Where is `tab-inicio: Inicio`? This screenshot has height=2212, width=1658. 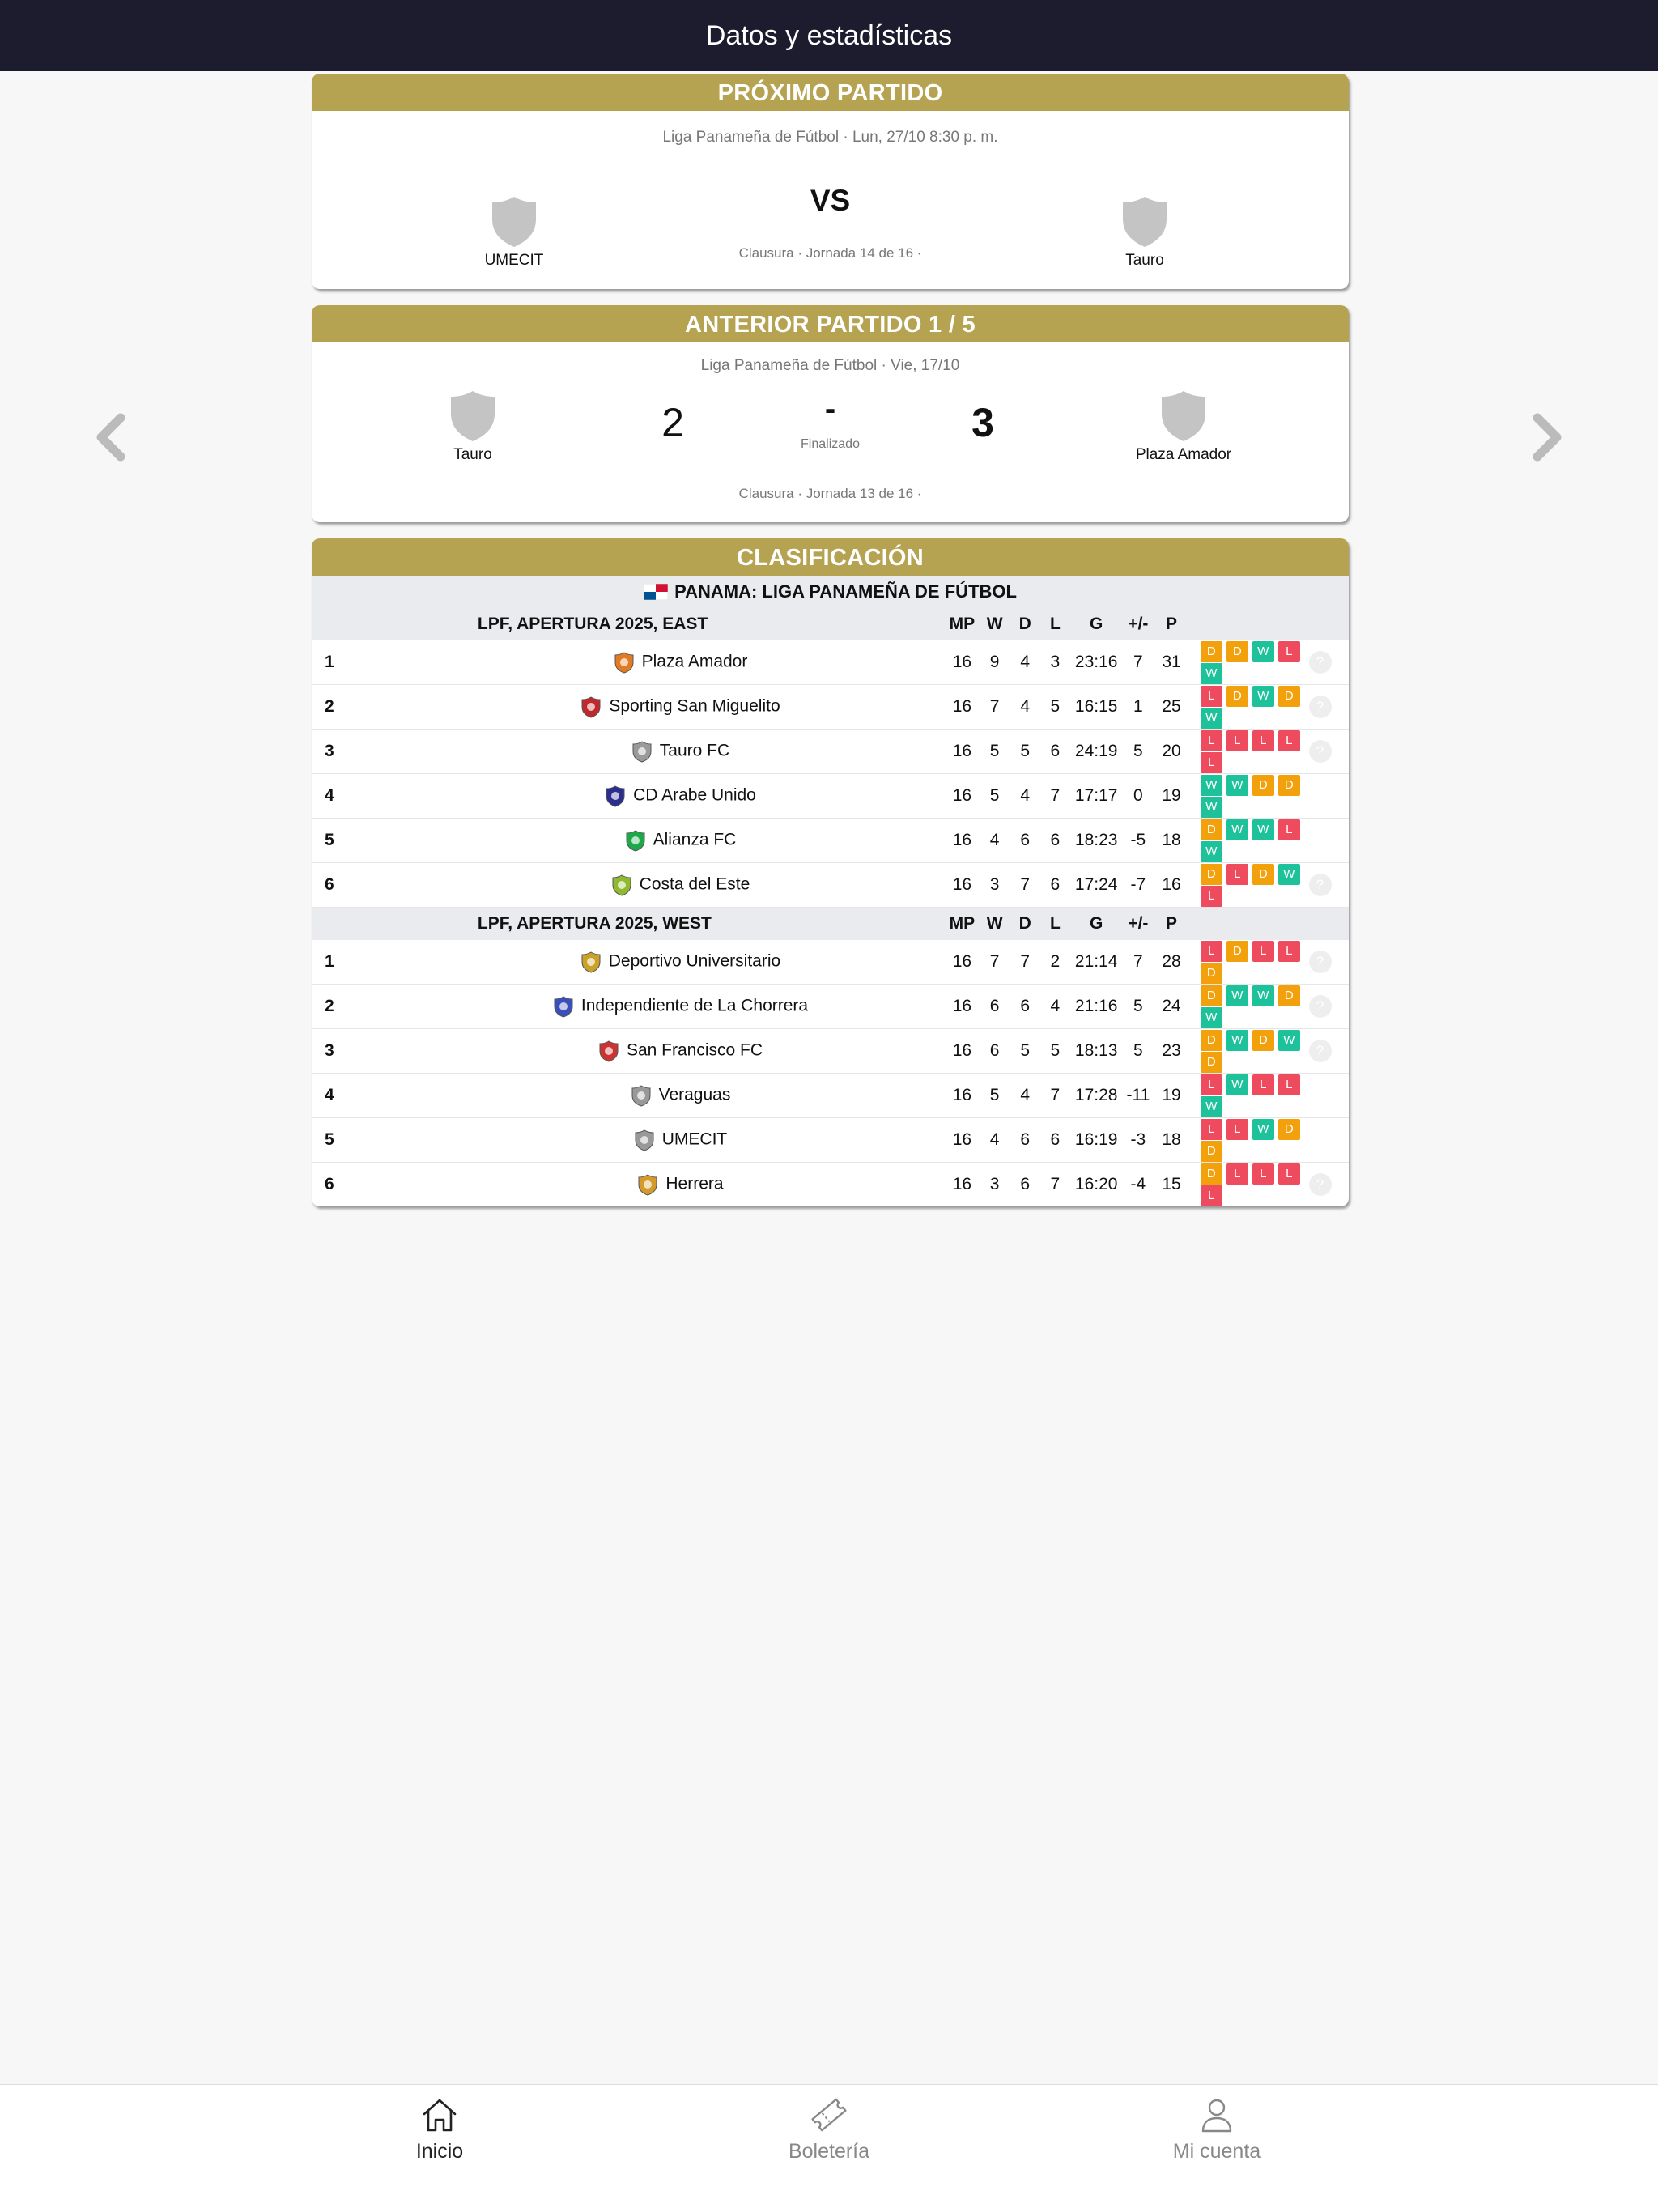
tab-inicio: Inicio is located at coordinates (440, 2124).